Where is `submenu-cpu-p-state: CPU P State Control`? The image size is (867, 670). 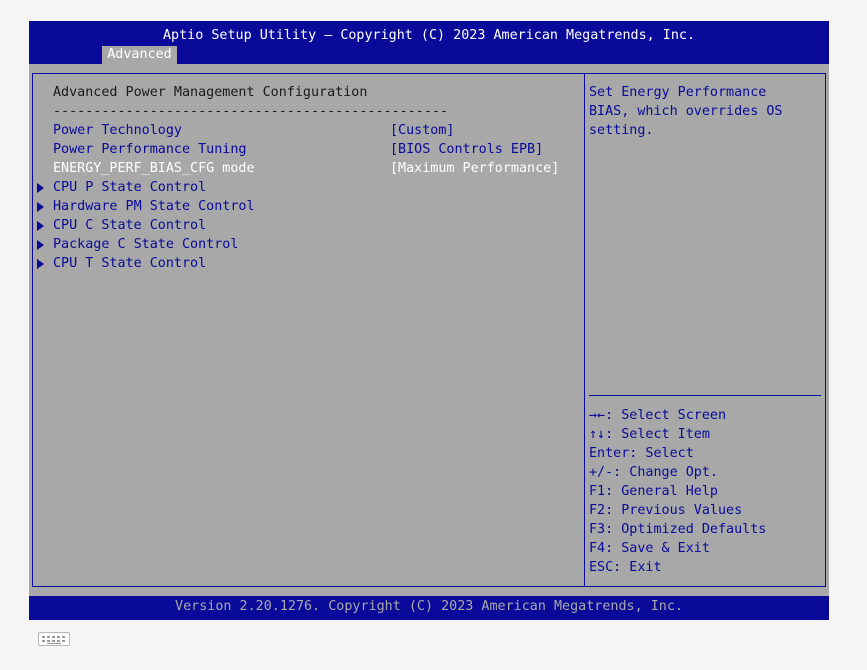
submenu-cpu-p-state: CPU P State Control is located at coordinates (129, 187).